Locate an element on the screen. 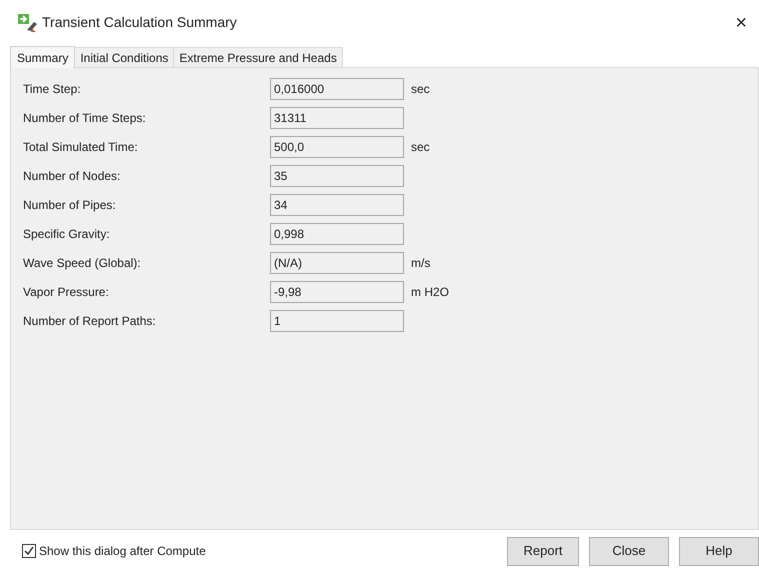 The width and height of the screenshot is (759, 572). value-field: 31311 is located at coordinates (337, 118).